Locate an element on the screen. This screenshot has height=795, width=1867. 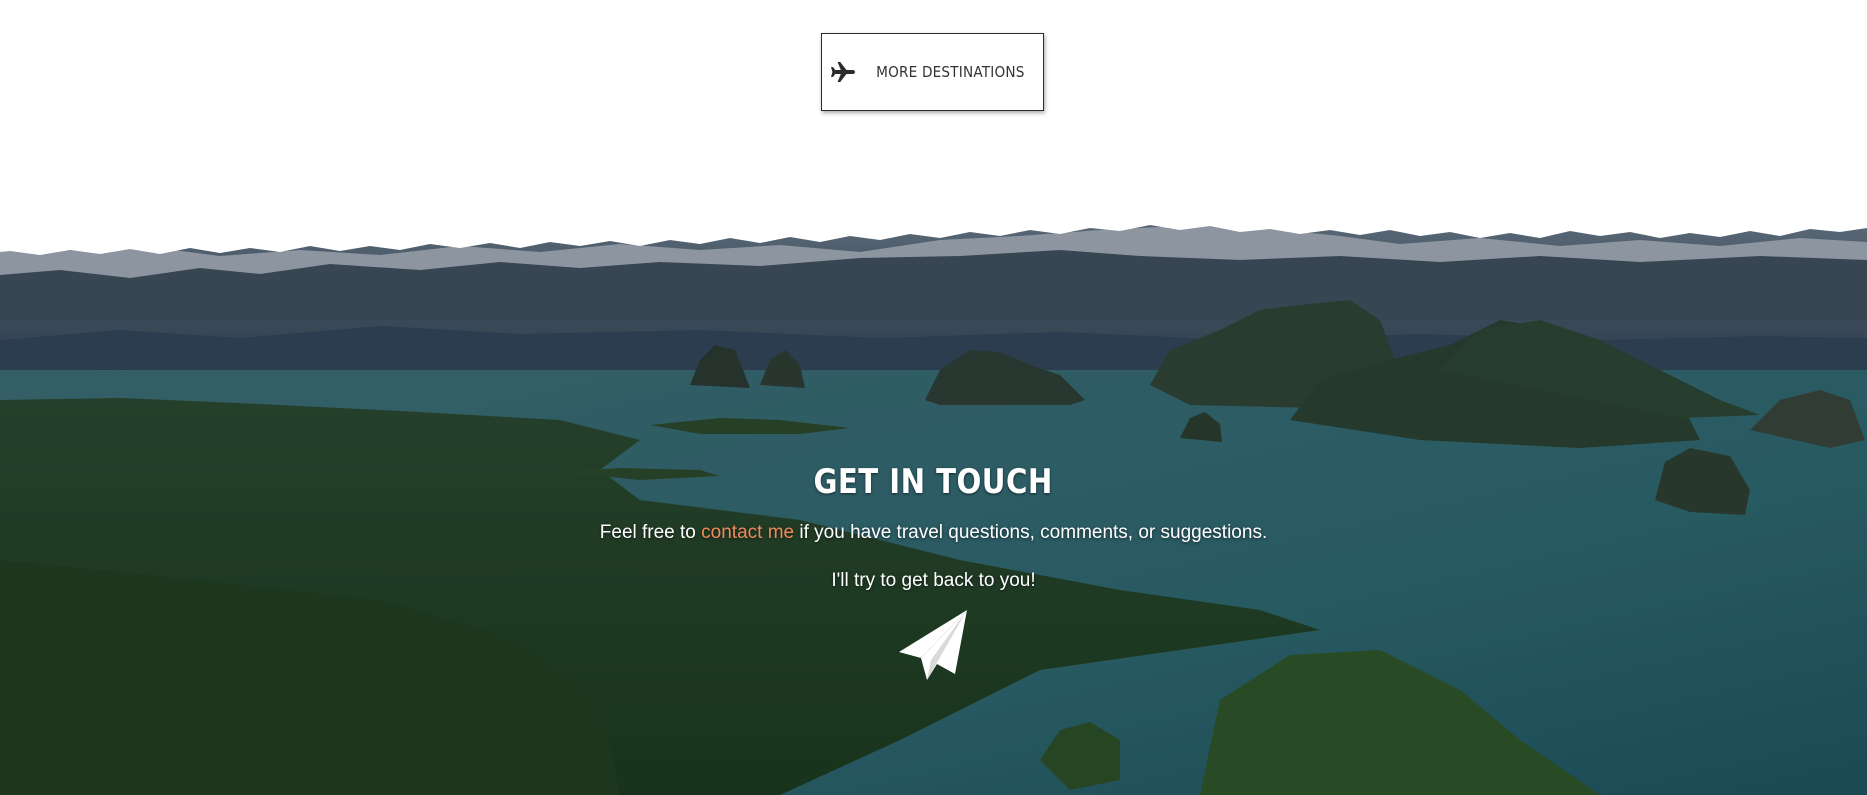
contact-heading: GET IN TOUCH is located at coordinates (933, 482).